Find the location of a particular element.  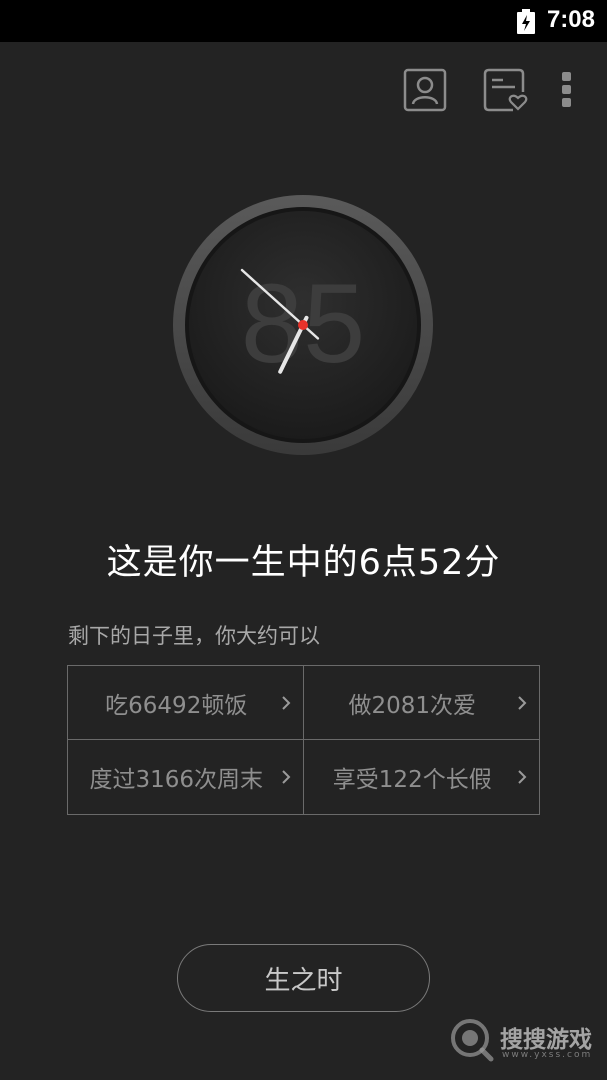

stat-holidays: 享受122个长假 is located at coordinates (422, 777).